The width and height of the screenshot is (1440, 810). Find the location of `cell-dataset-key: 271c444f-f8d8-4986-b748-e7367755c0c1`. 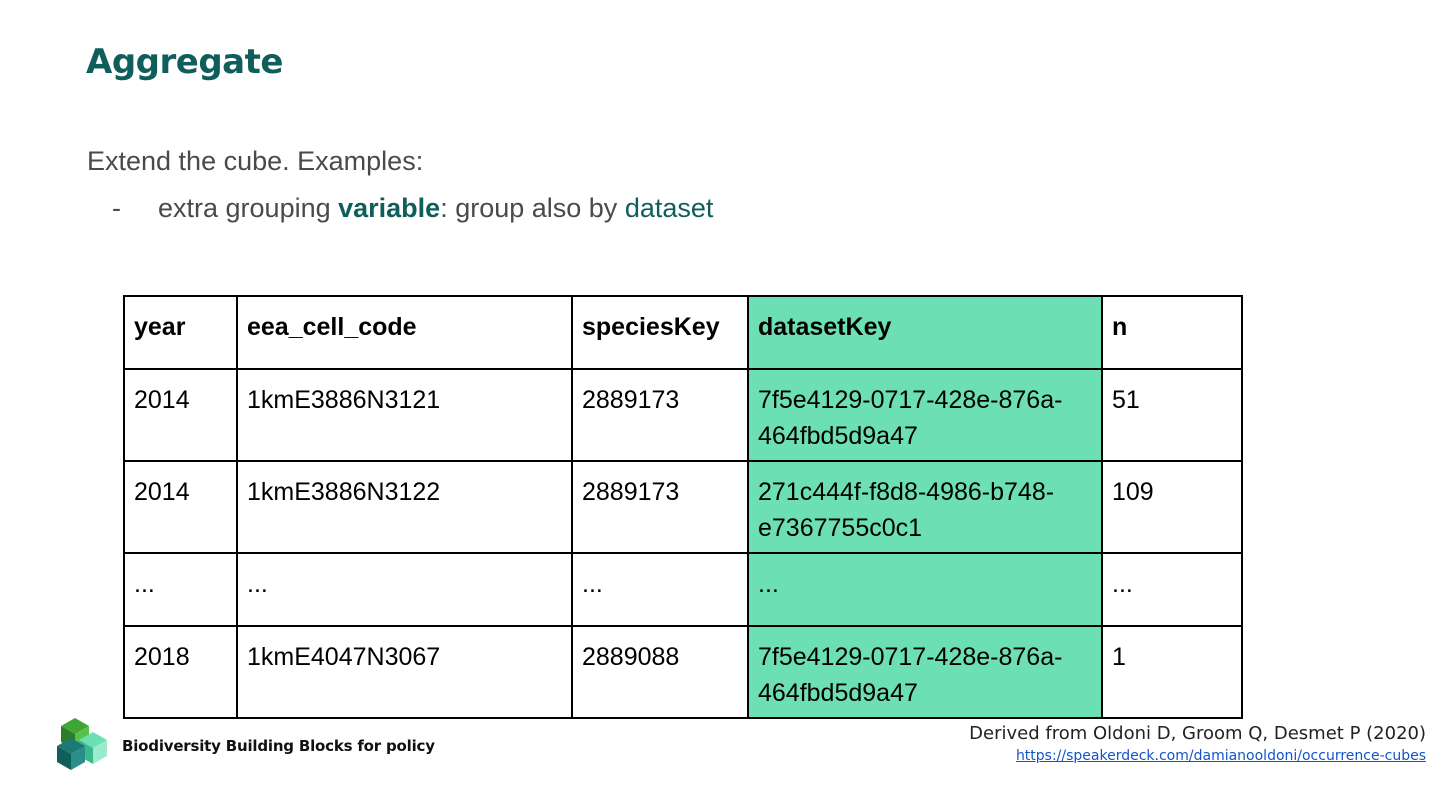

cell-dataset-key: 271c444f-f8d8-4986-b748-e7367755c0c1 is located at coordinates (925, 507).